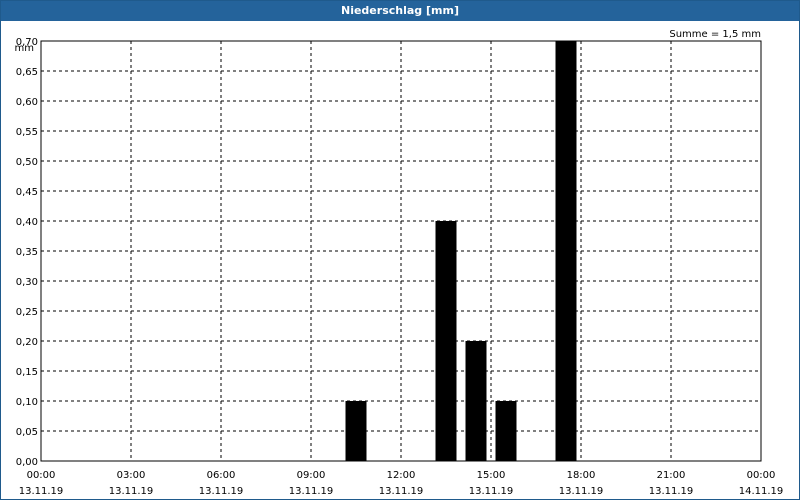 This screenshot has height=501, width=800. Describe the element at coordinates (311, 475) in the screenshot. I see `x-tick-time: 09:00` at that location.